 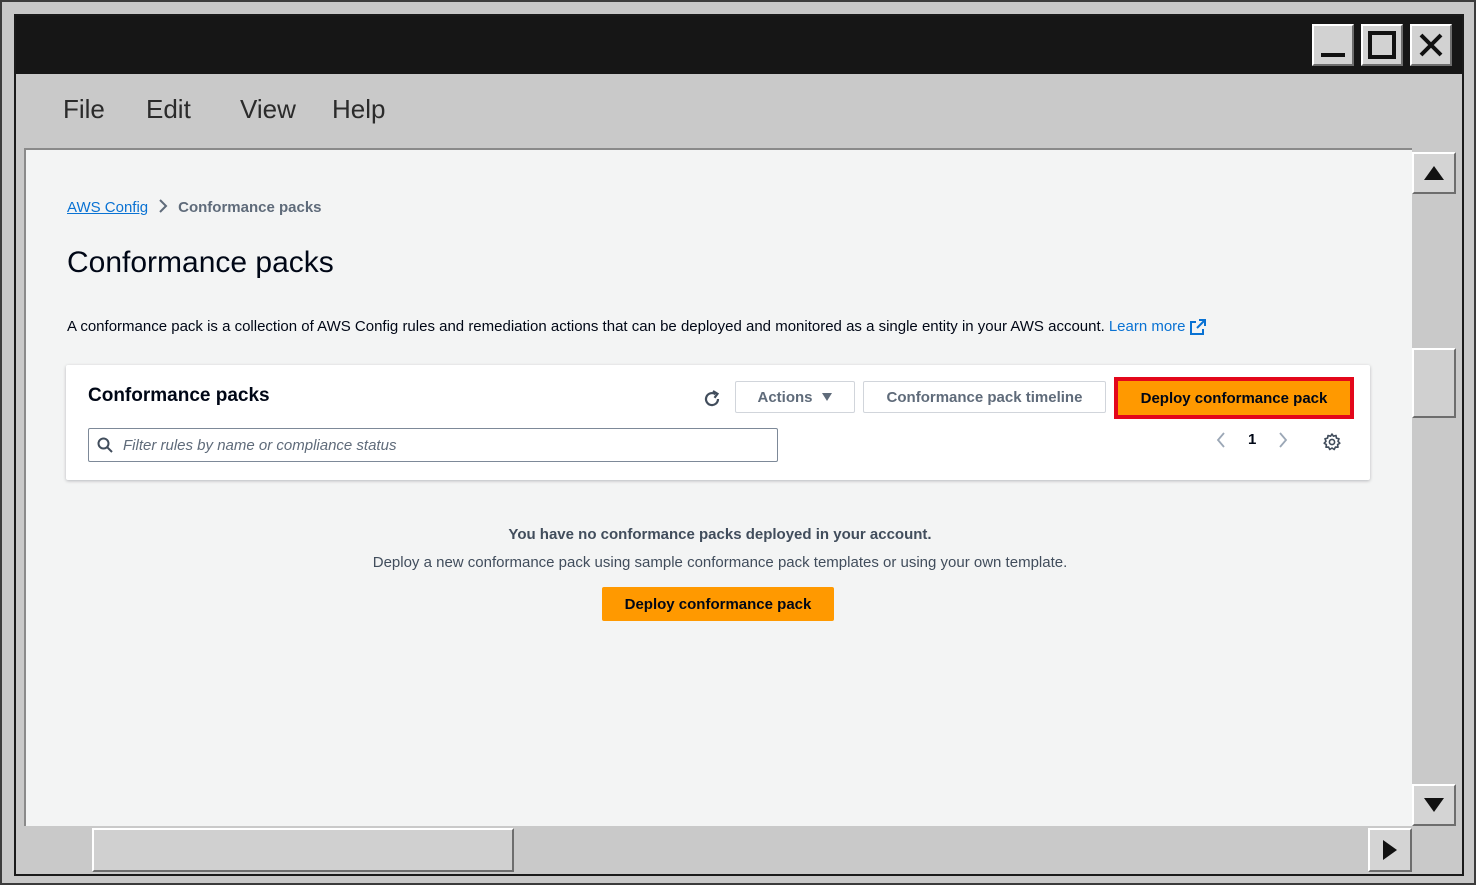 I want to click on refresh-icon, so click(x=712, y=398).